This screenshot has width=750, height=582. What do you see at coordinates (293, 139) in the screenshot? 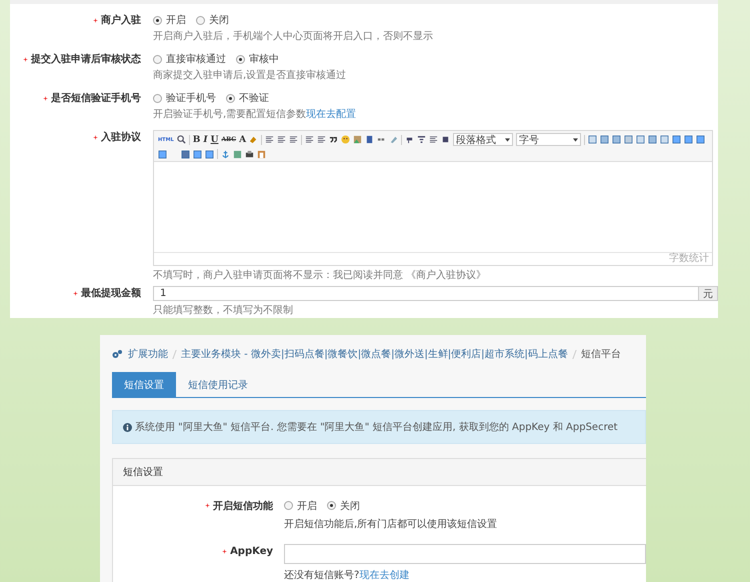
I see `align-right-icon` at bounding box center [293, 139].